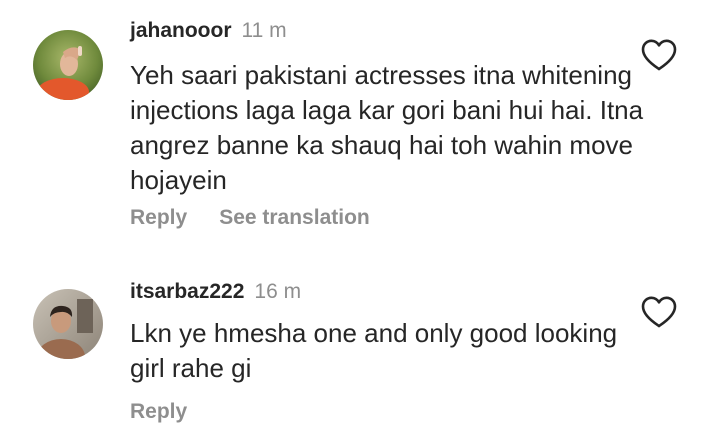 Image resolution: width=720 pixels, height=429 pixels. I want to click on comment-actions: Reply See translation, so click(250, 218).